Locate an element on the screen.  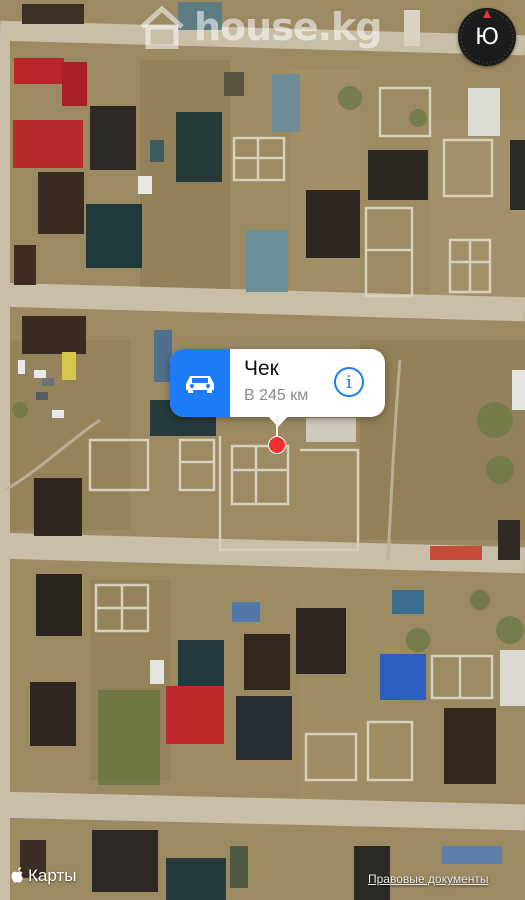
directions-button is located at coordinates (200, 383).